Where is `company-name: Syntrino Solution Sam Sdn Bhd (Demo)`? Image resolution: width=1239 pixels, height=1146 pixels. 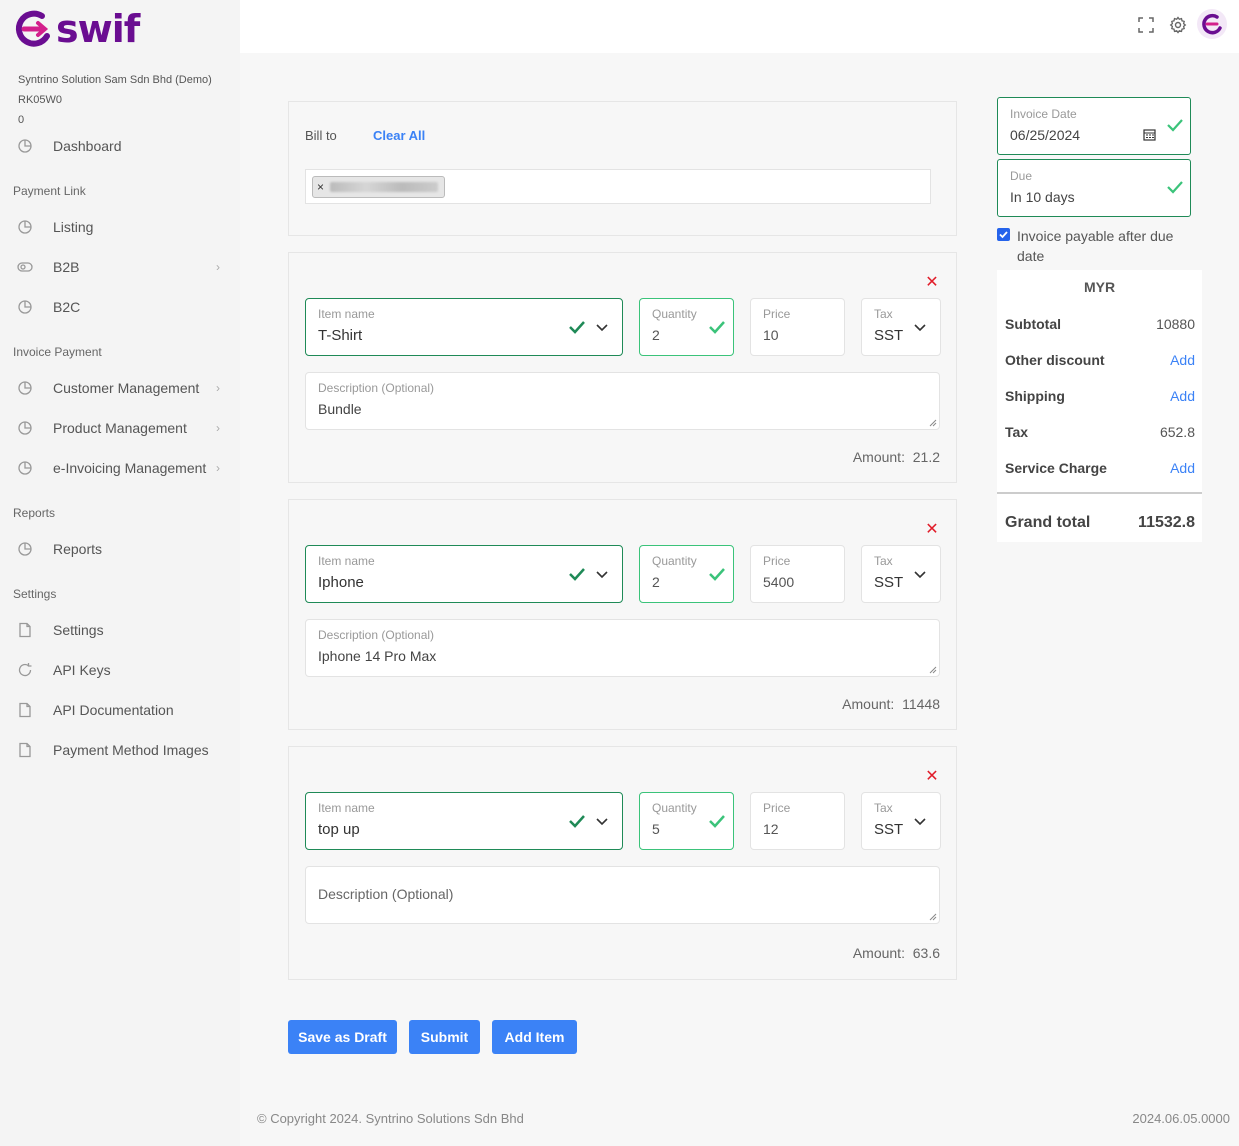 company-name: Syntrino Solution Sam Sdn Bhd (Demo) is located at coordinates (115, 80).